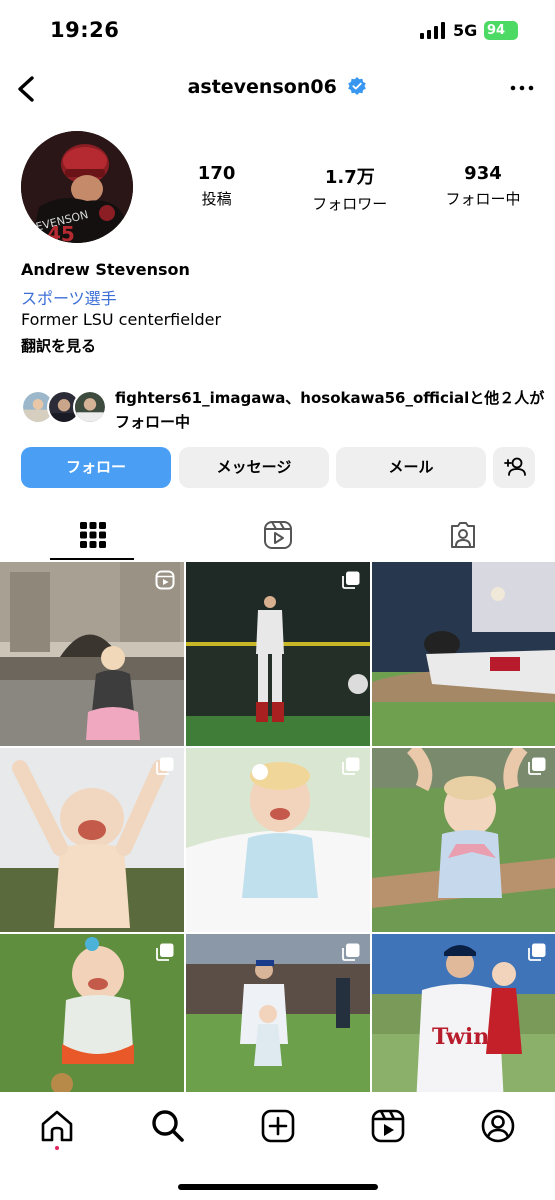 The image size is (555, 1200). I want to click on more-options-icon, so click(522, 88).